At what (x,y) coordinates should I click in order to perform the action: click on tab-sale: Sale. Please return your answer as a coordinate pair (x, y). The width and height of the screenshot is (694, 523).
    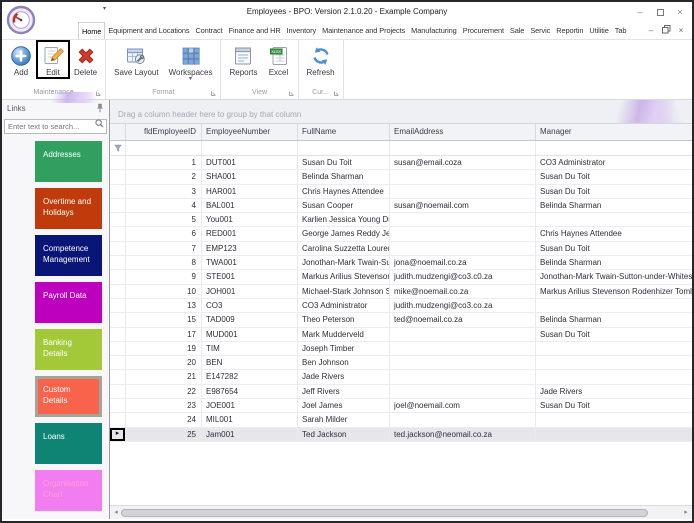
    Looking at the image, I should click on (517, 30).